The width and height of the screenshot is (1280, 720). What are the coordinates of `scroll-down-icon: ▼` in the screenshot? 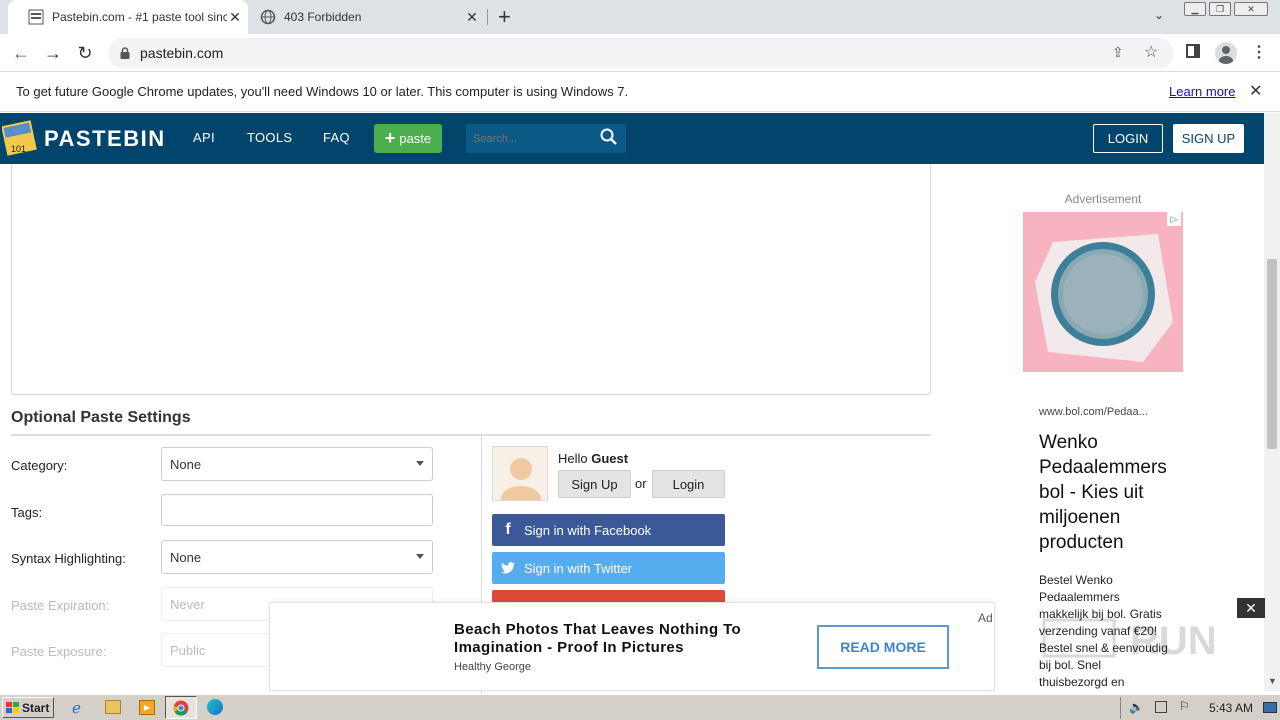 It's located at (1272, 681).